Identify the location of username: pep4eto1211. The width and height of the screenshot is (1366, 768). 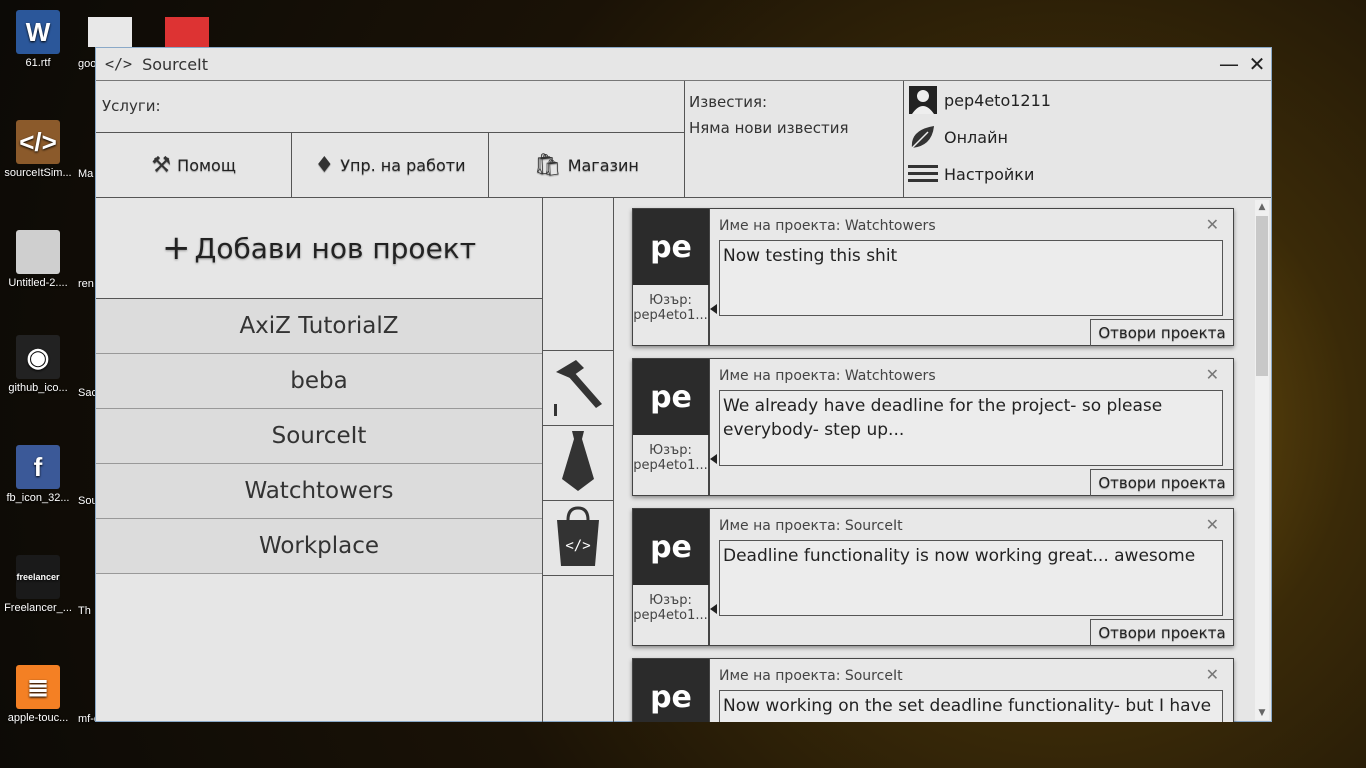
(997, 100).